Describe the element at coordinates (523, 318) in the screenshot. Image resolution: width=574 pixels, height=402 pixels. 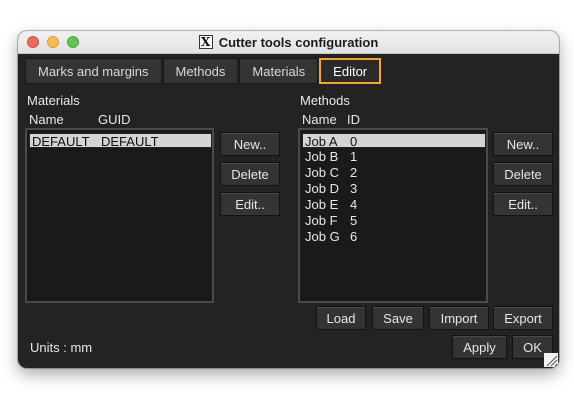
I see `export-button: Export` at that location.